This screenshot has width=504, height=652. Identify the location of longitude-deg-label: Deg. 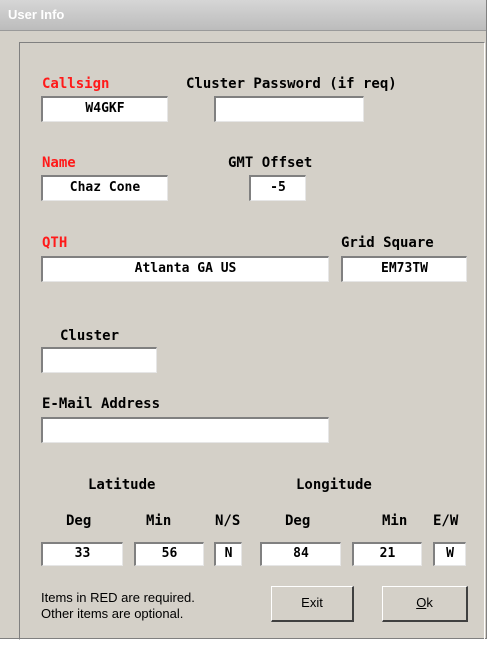
(298, 521).